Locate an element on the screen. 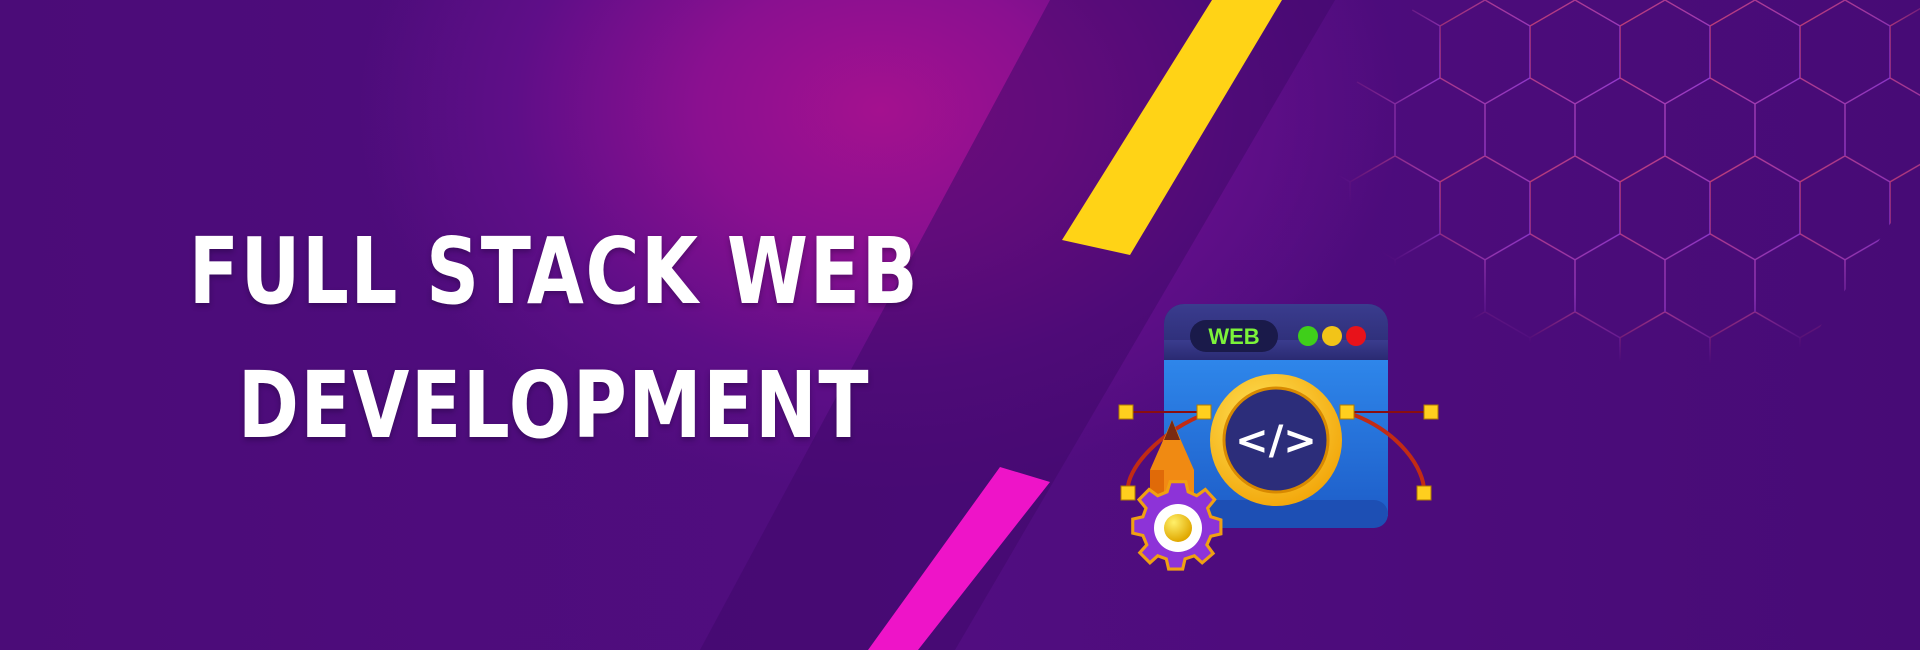 The width and height of the screenshot is (1920, 650). gear-icon is located at coordinates (1177, 525).